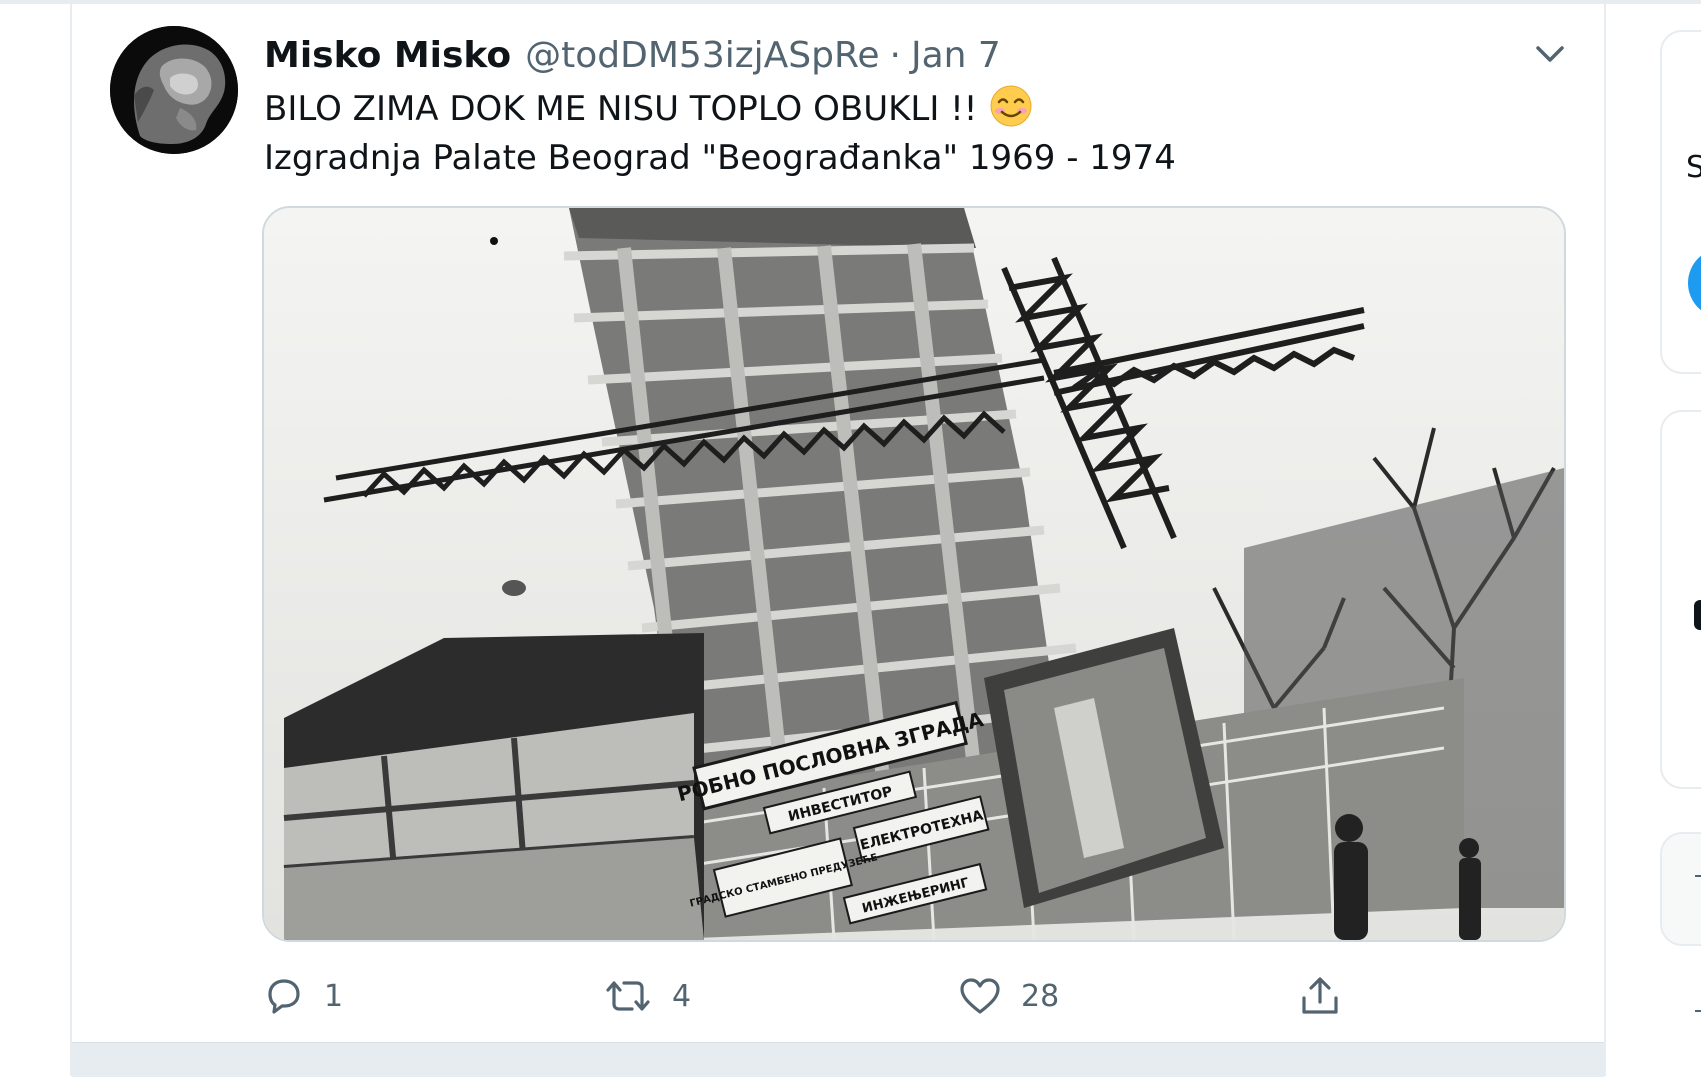 The image size is (1701, 1077). I want to click on share-button, so click(1320, 996).